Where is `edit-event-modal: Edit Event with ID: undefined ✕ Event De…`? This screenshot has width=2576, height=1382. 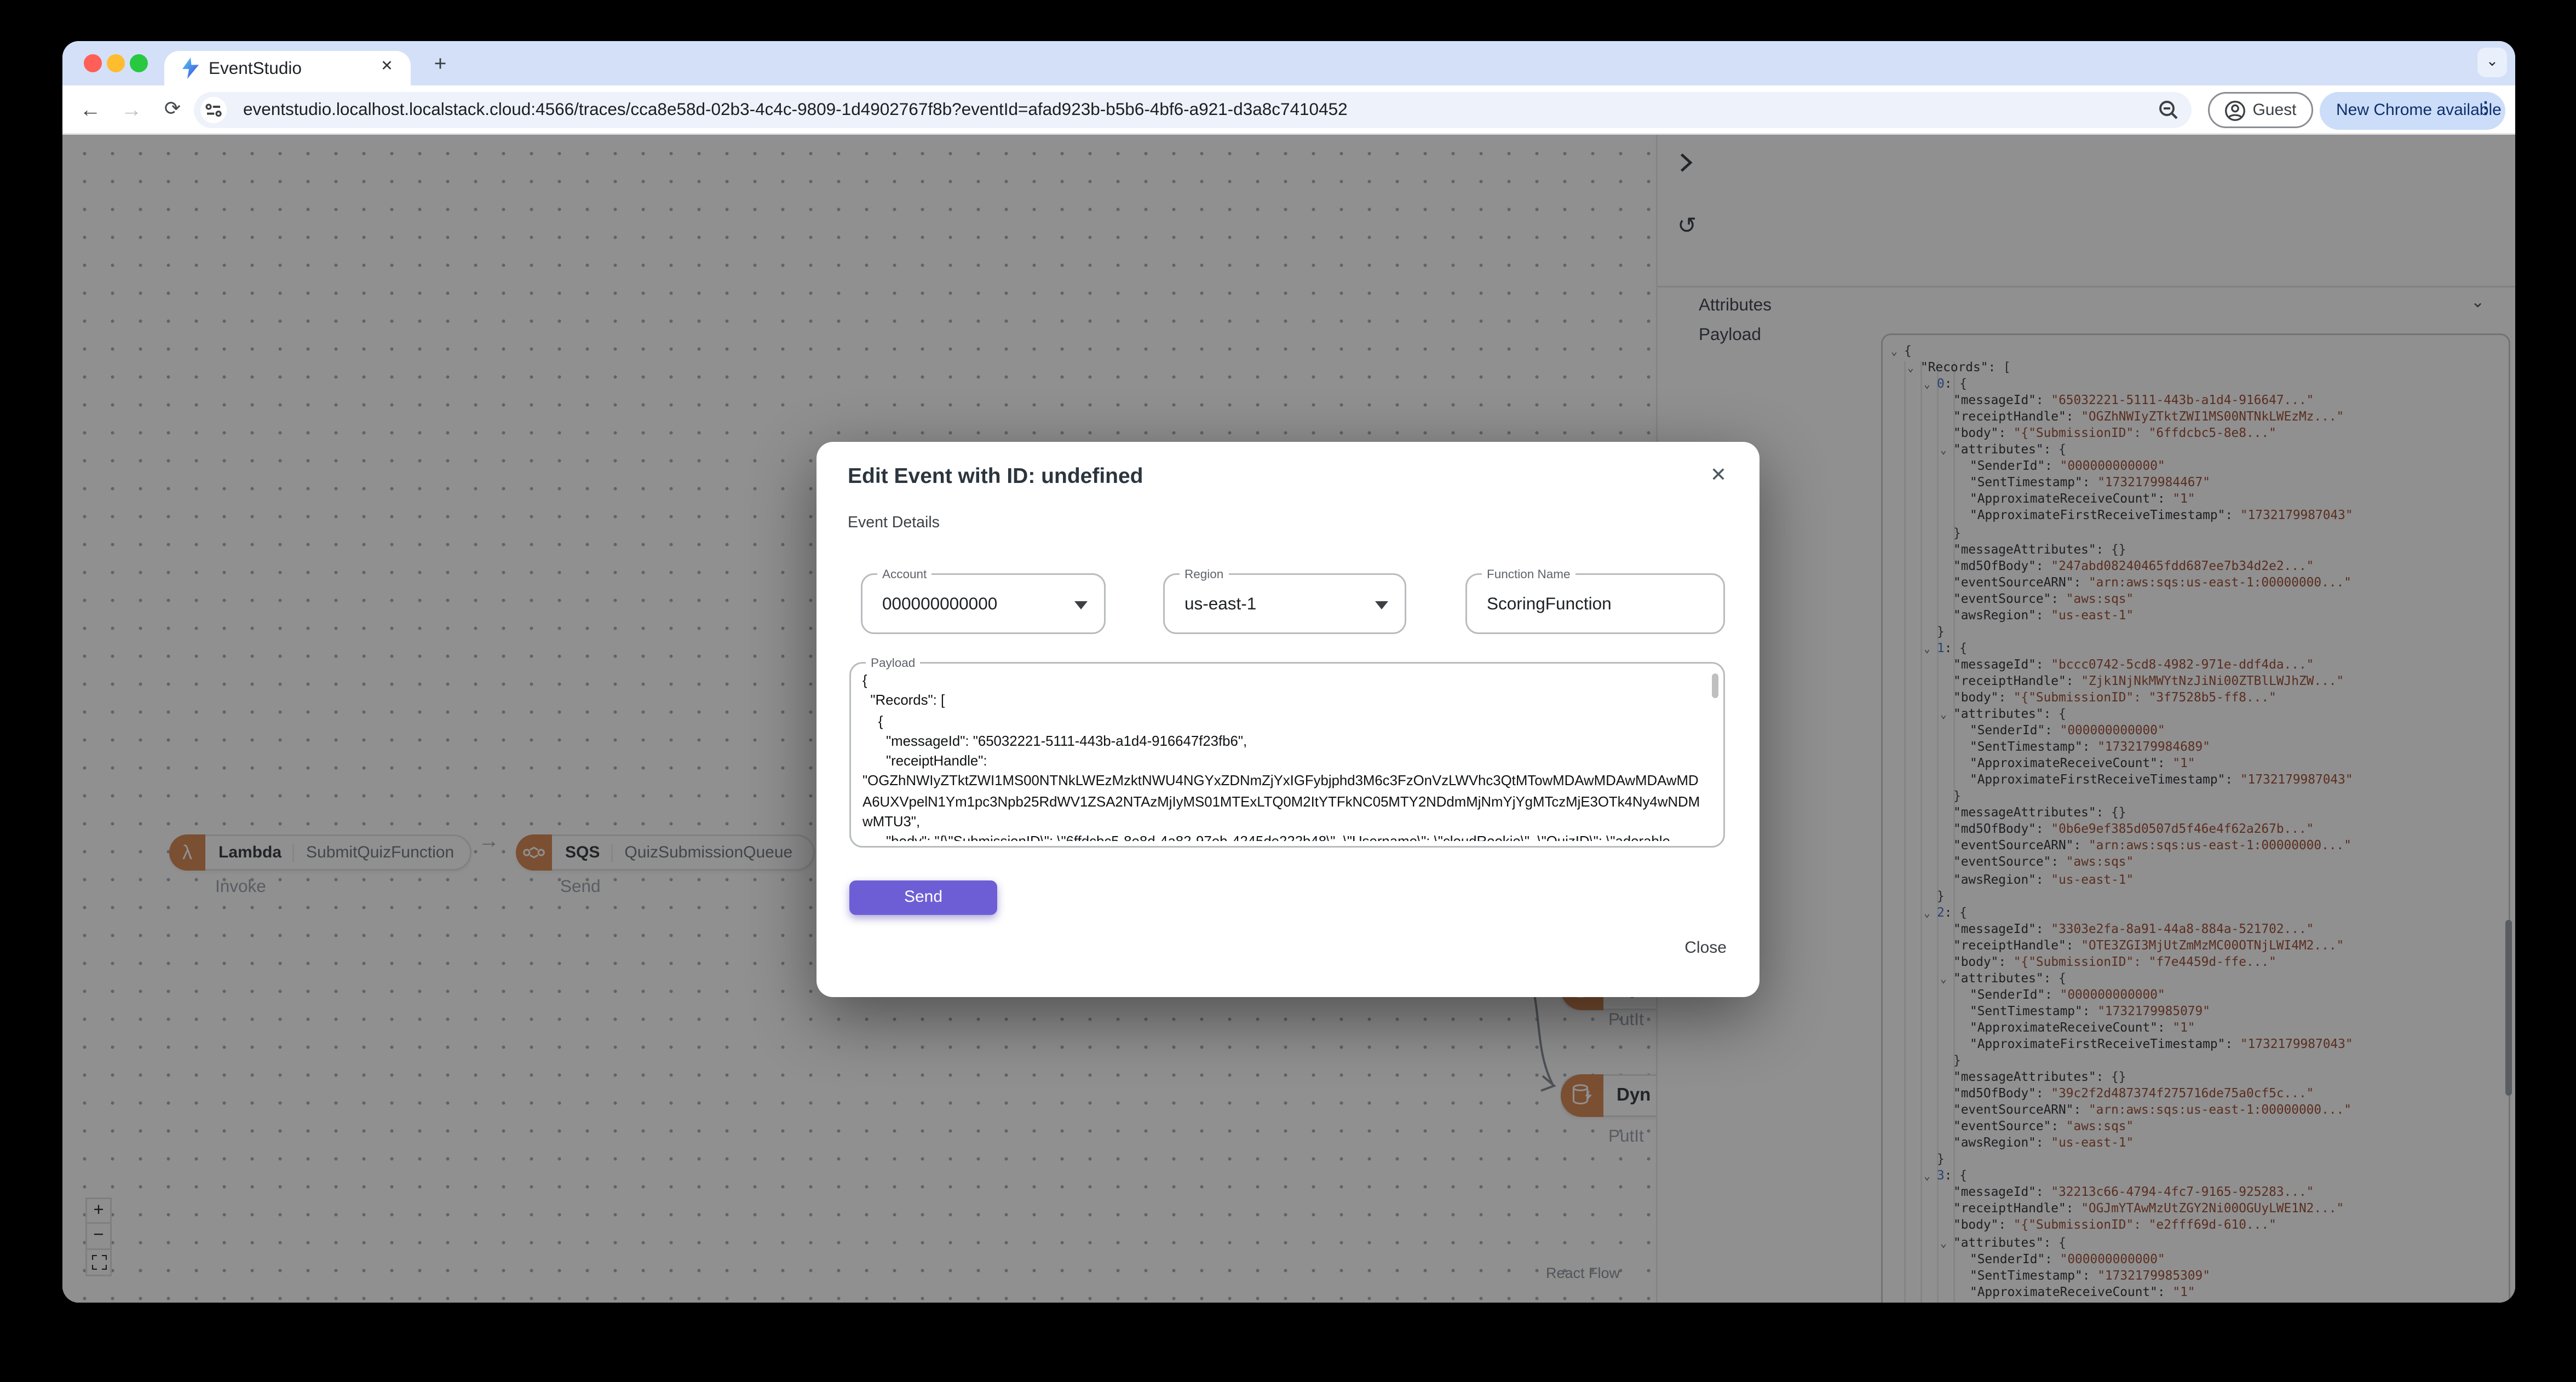 edit-event-modal: Edit Event with ID: undefined ✕ Event De… is located at coordinates (1288, 719).